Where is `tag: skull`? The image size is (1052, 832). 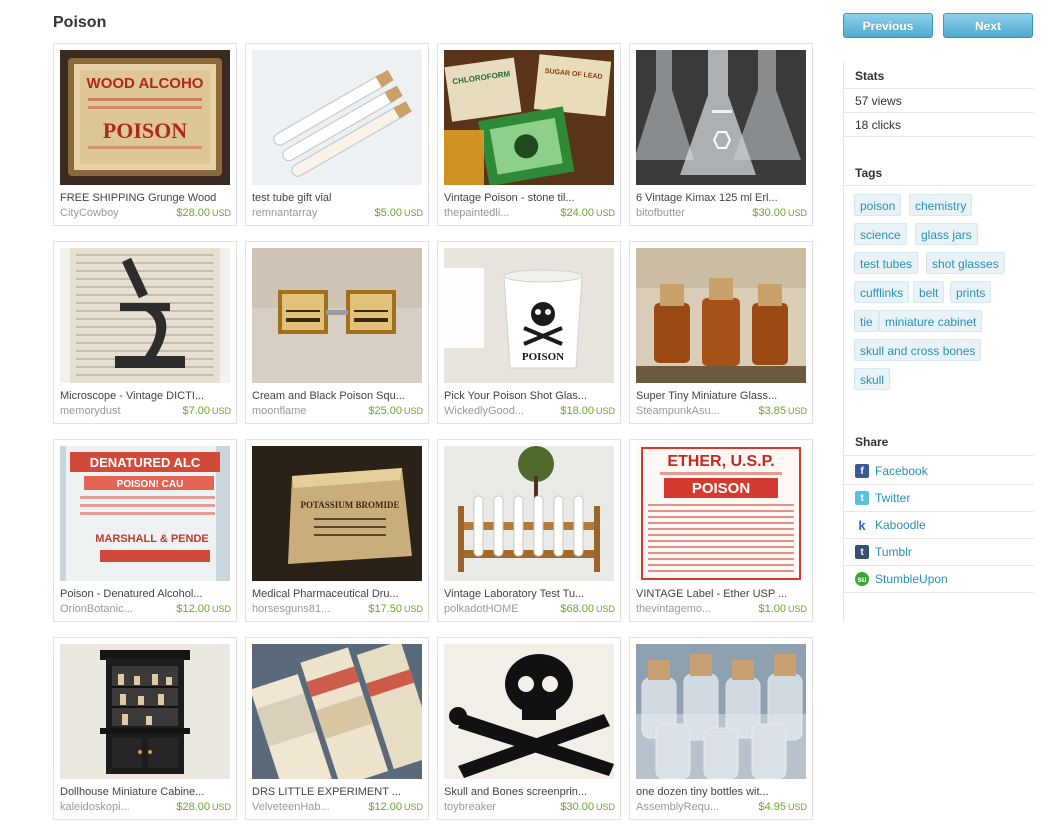
tag: skull is located at coordinates (872, 379).